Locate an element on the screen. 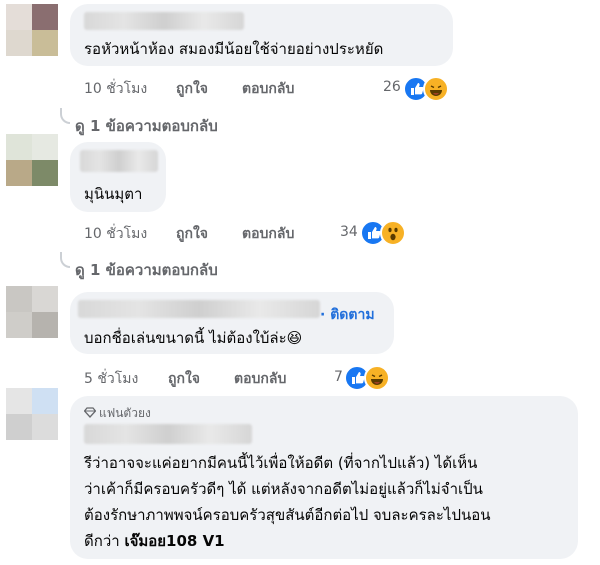 The height and width of the screenshot is (565, 600). comment-text: มุนินมุตา is located at coordinates (113, 194).